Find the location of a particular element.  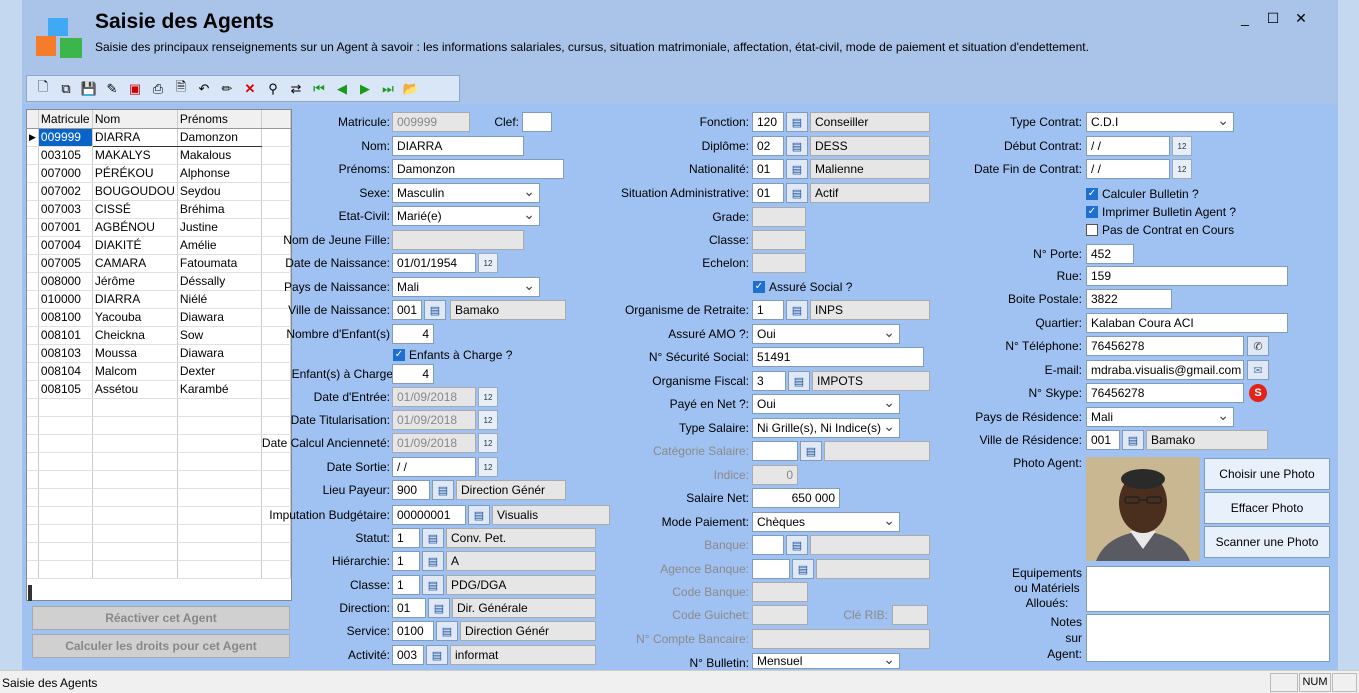

date-naissance-field: 01/01/1954 is located at coordinates (434, 263).